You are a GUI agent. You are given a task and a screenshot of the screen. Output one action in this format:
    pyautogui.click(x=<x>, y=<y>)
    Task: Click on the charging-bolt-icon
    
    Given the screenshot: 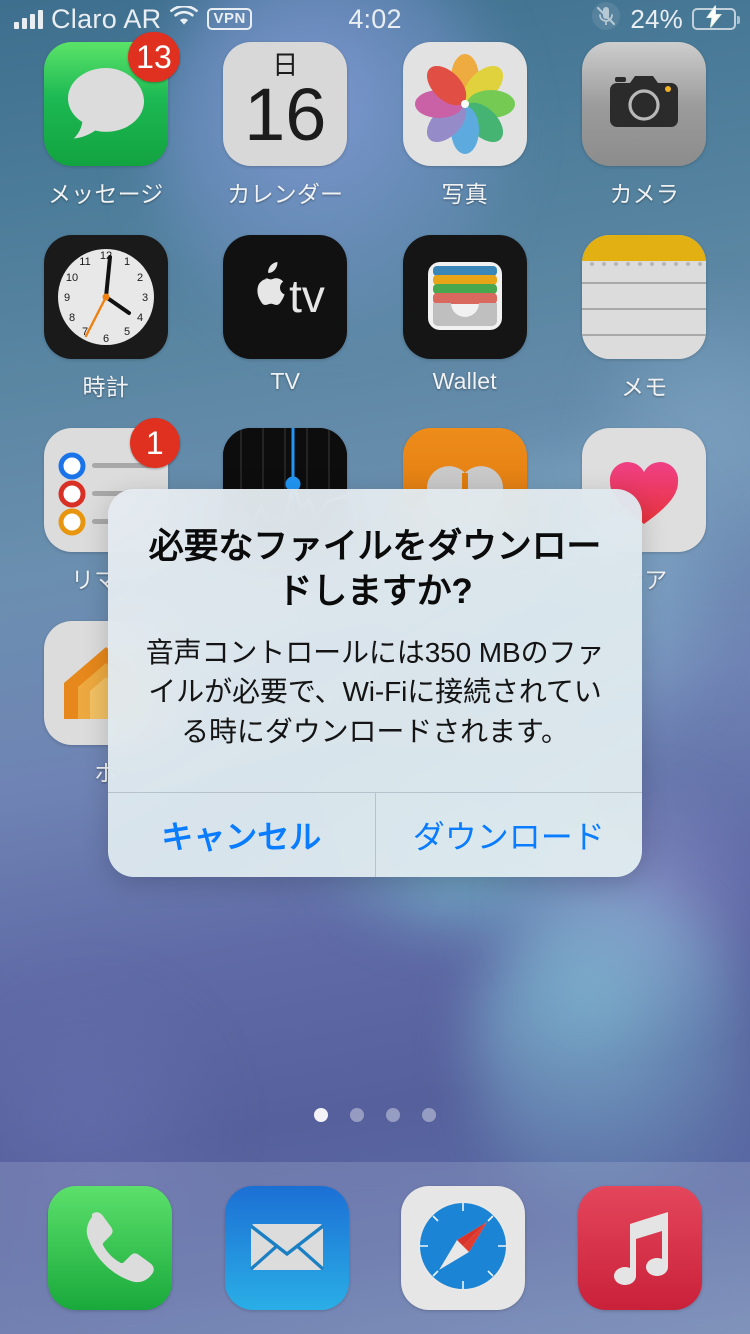 What is the action you would take?
    pyautogui.click(x=714, y=19)
    